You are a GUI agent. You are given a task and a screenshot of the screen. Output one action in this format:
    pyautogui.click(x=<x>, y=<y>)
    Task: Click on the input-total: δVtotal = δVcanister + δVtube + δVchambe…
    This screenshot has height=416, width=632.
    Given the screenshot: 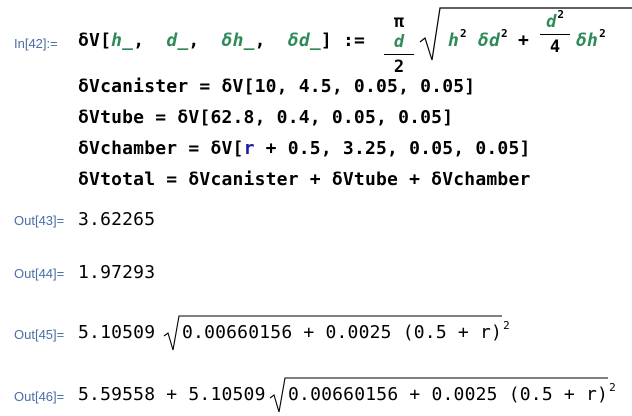 What is the action you would take?
    pyautogui.click(x=304, y=179)
    